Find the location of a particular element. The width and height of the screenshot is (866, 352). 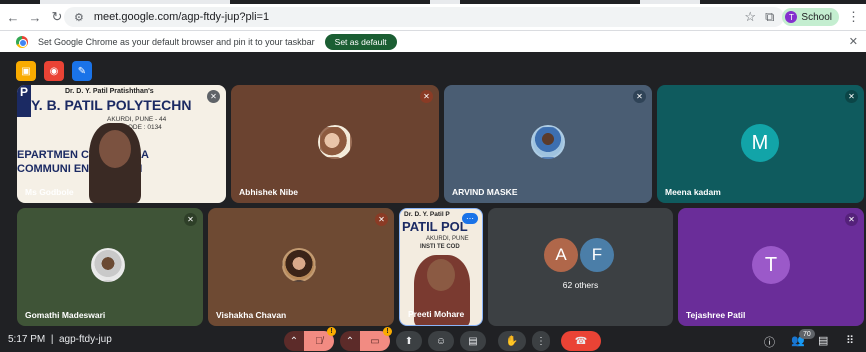

clock-time: 5:17 PM is located at coordinates (27, 339).